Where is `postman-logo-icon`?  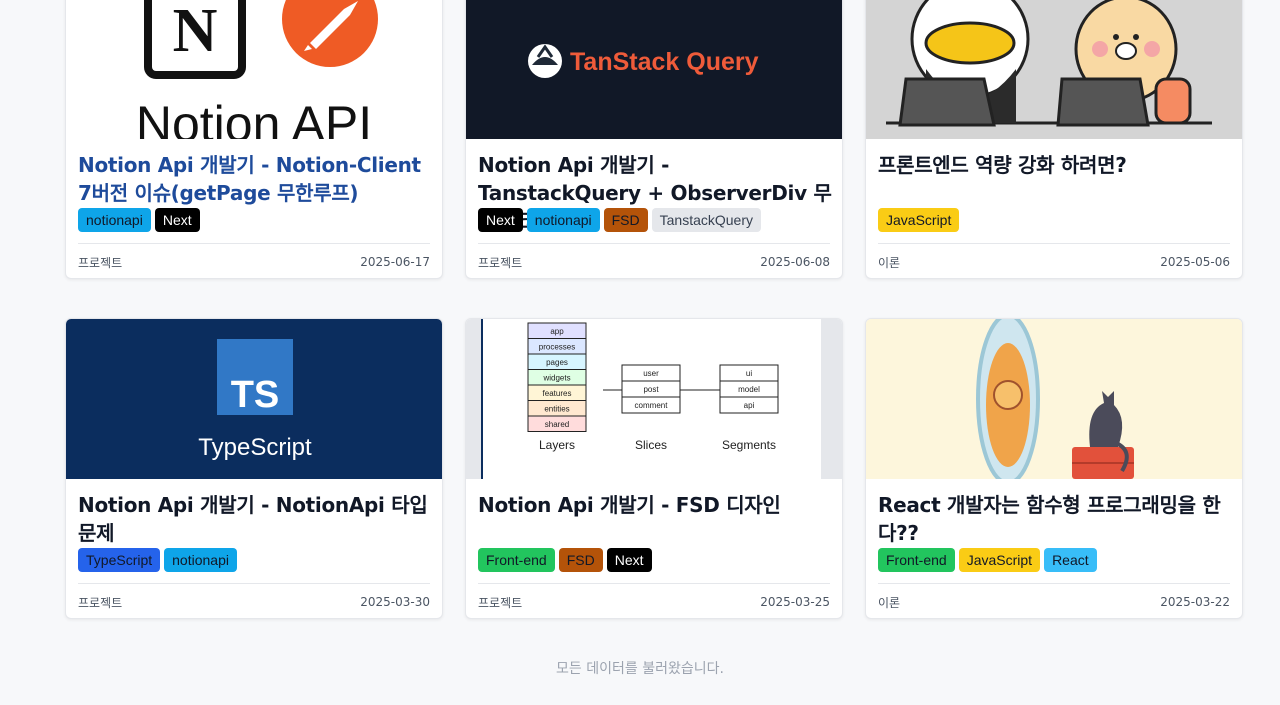
postman-logo-icon is located at coordinates (330, 33).